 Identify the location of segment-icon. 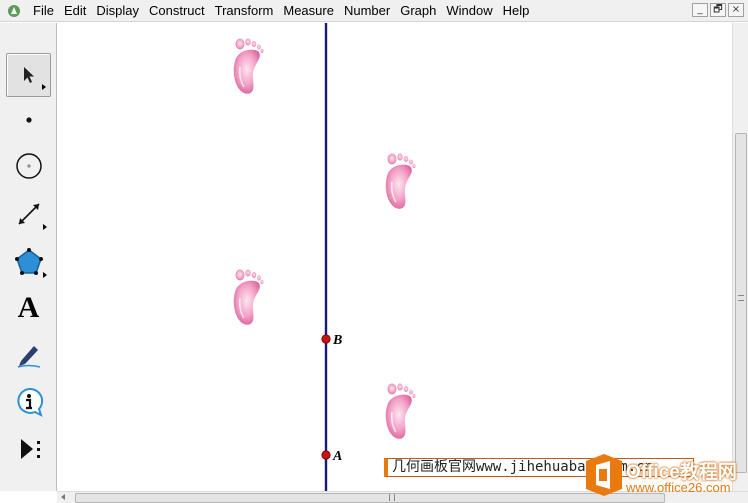
(28, 214).